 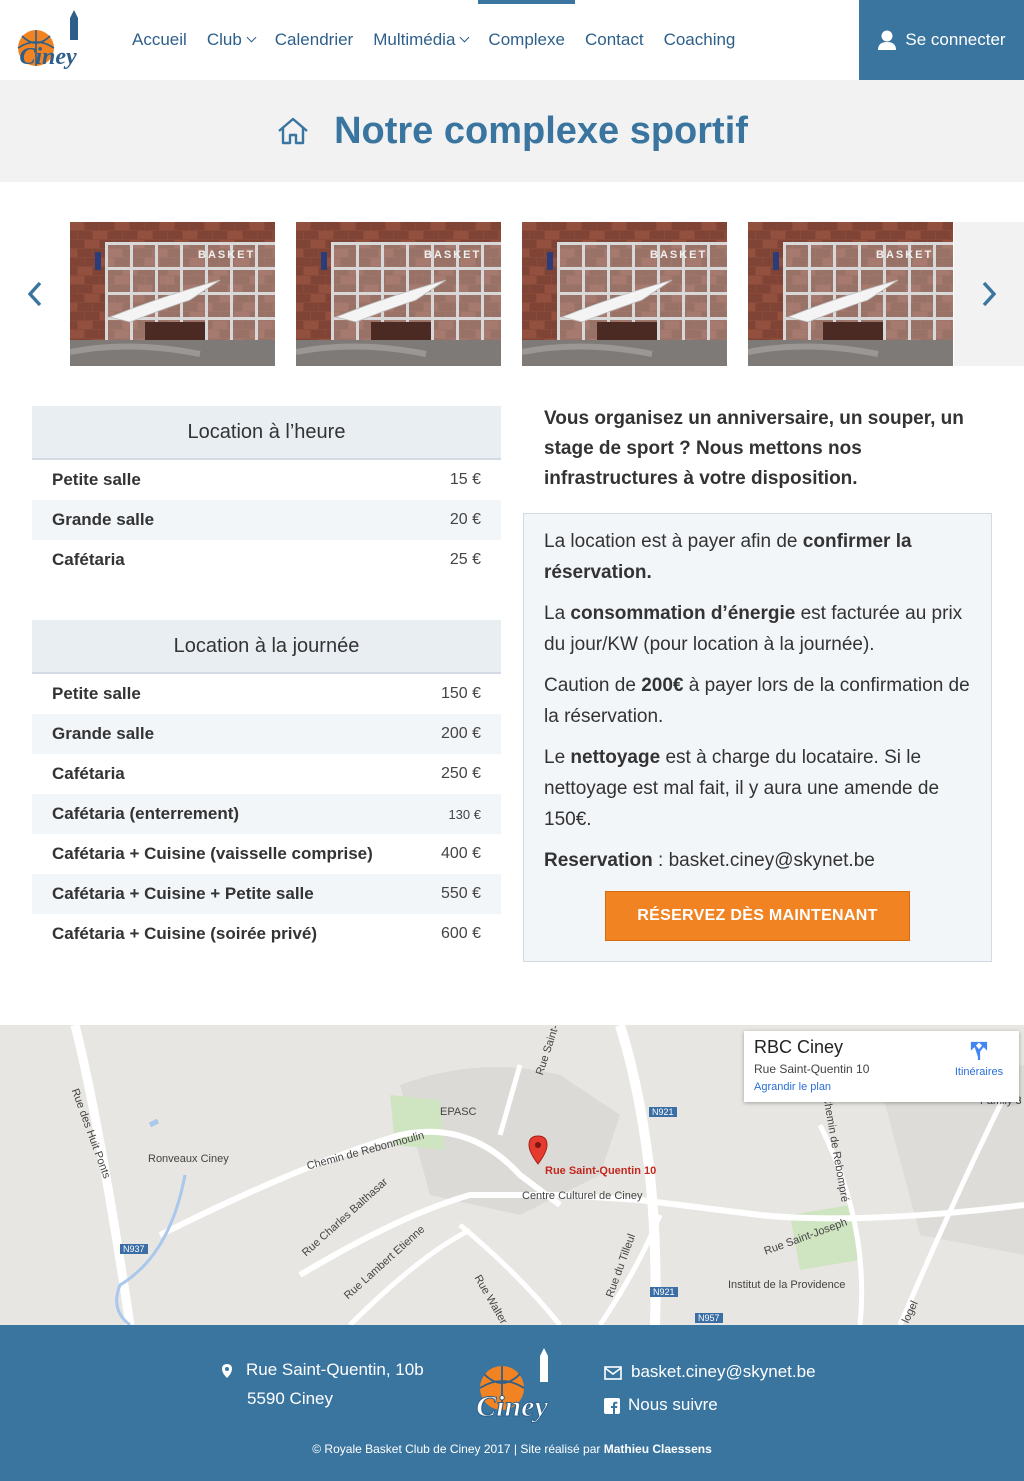 I want to click on login-button: Se connecter, so click(x=941, y=40).